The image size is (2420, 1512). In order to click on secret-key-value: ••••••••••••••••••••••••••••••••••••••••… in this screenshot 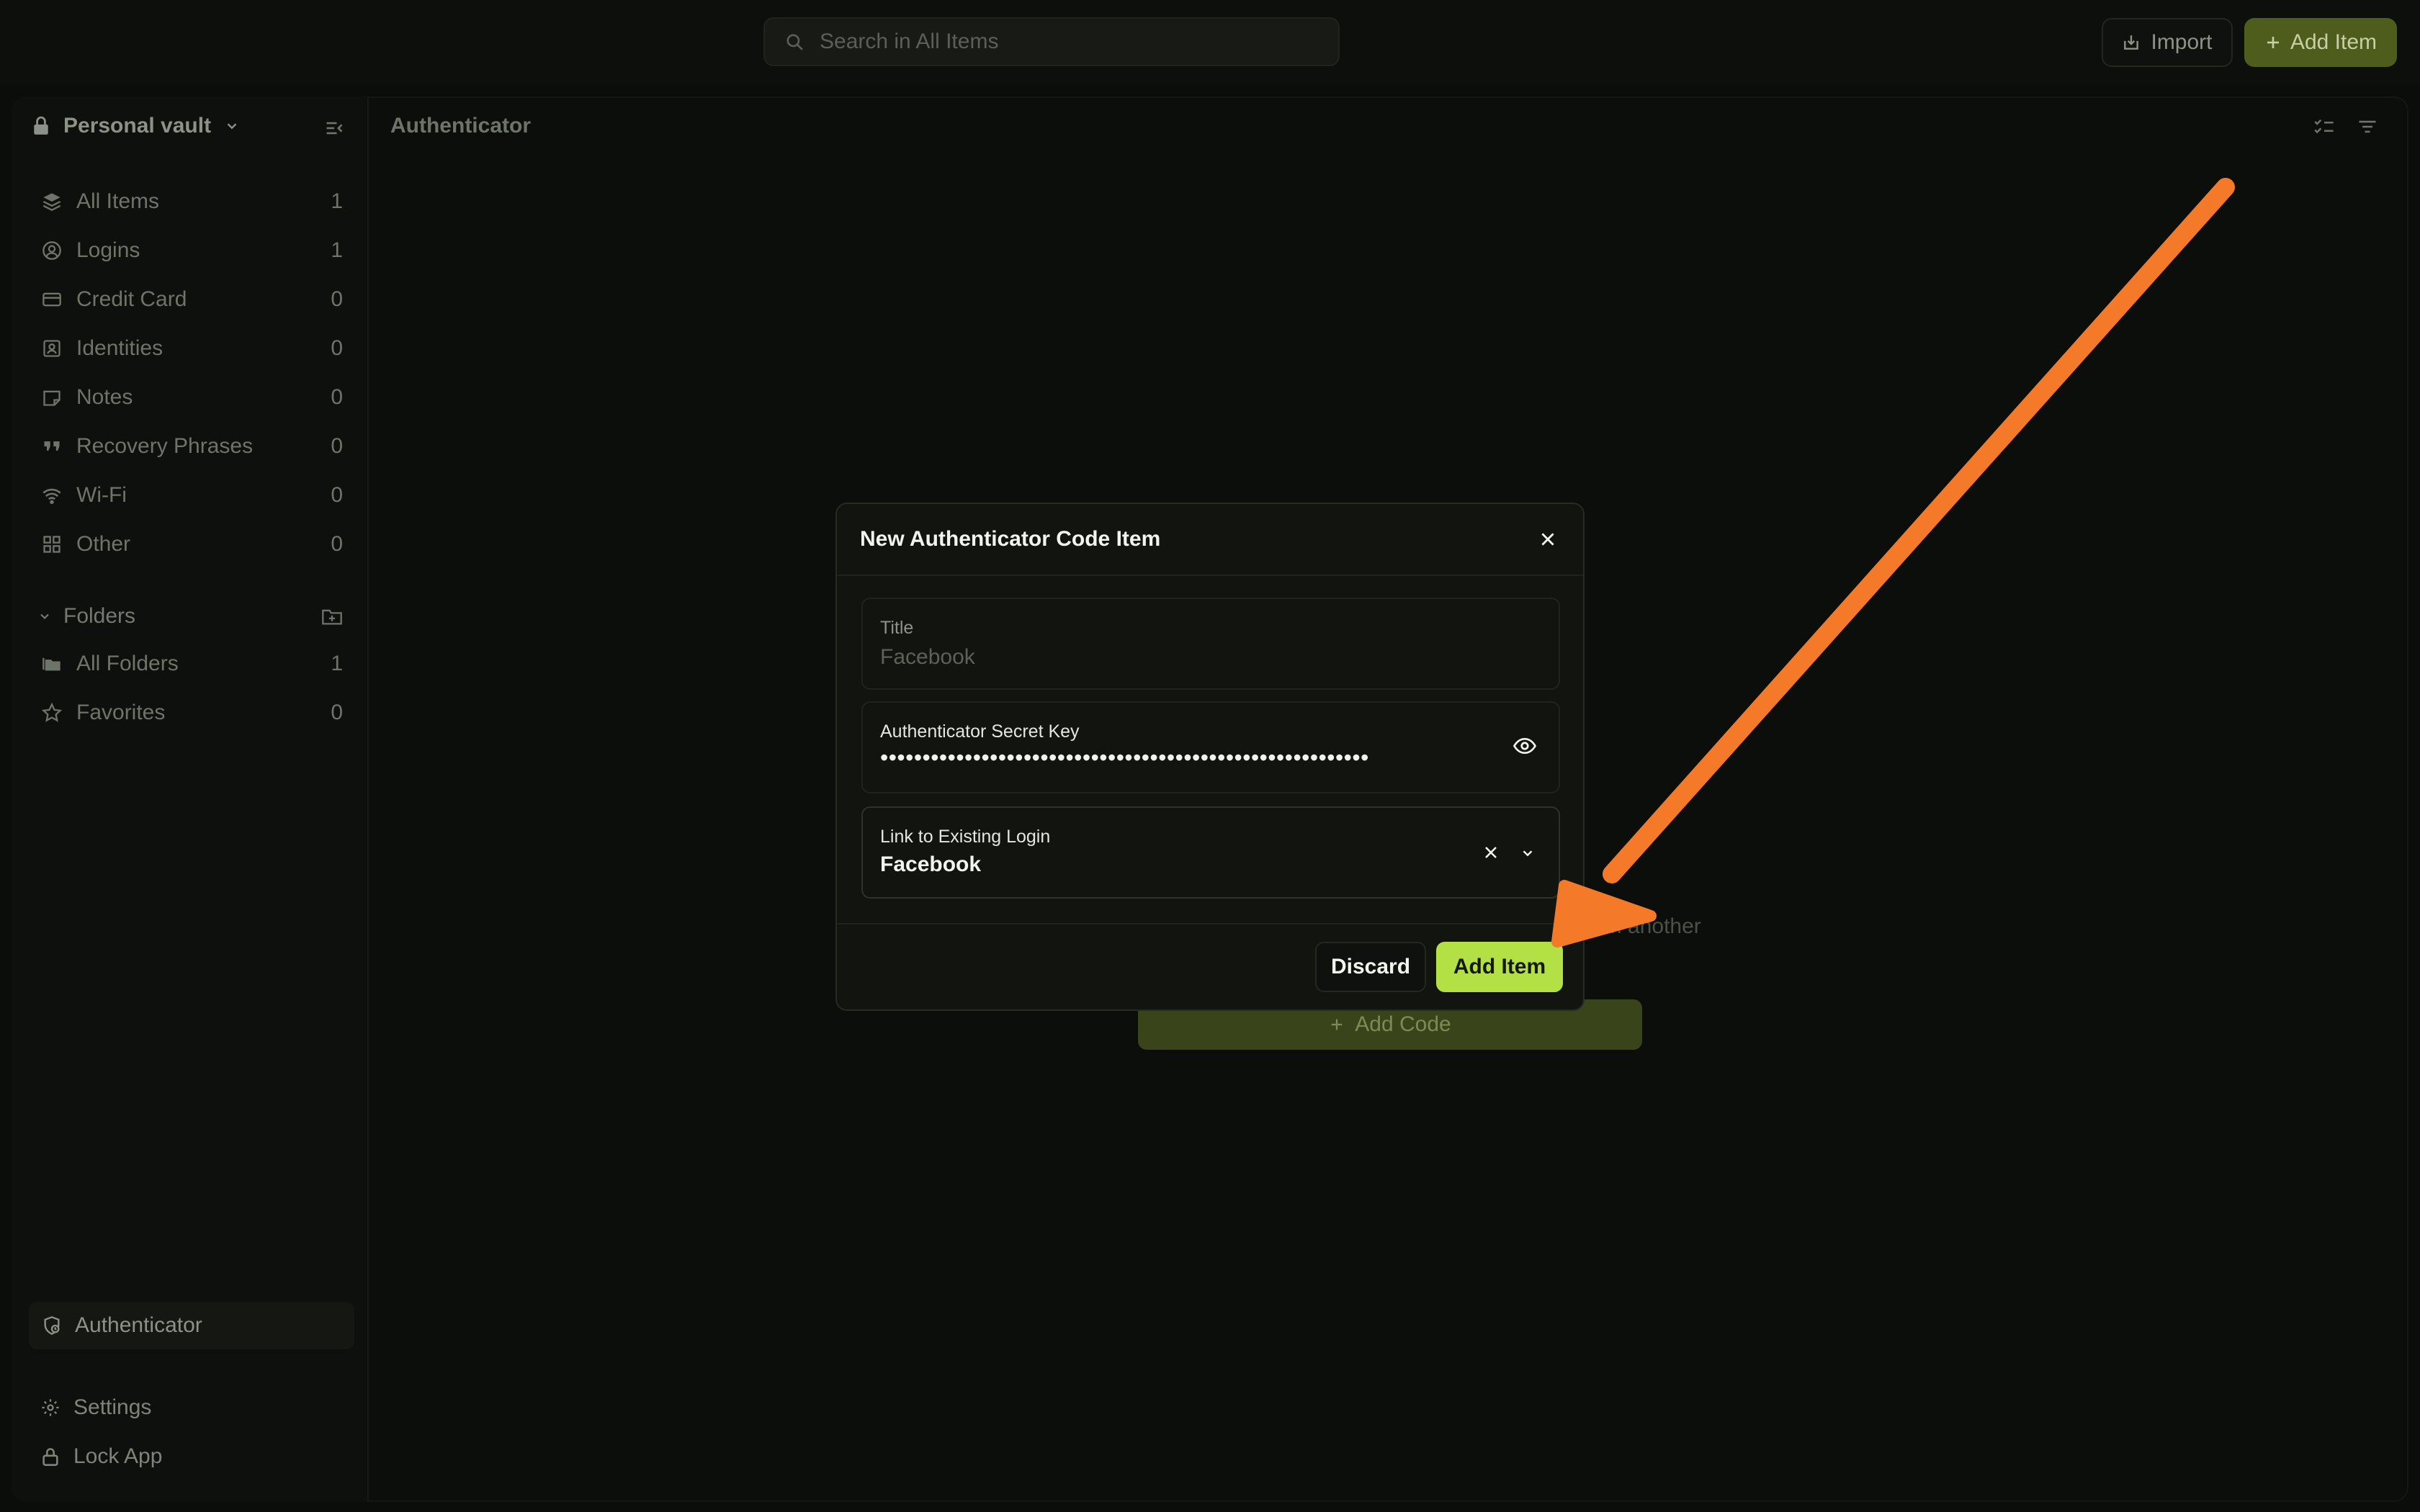, I will do `click(1124, 757)`.